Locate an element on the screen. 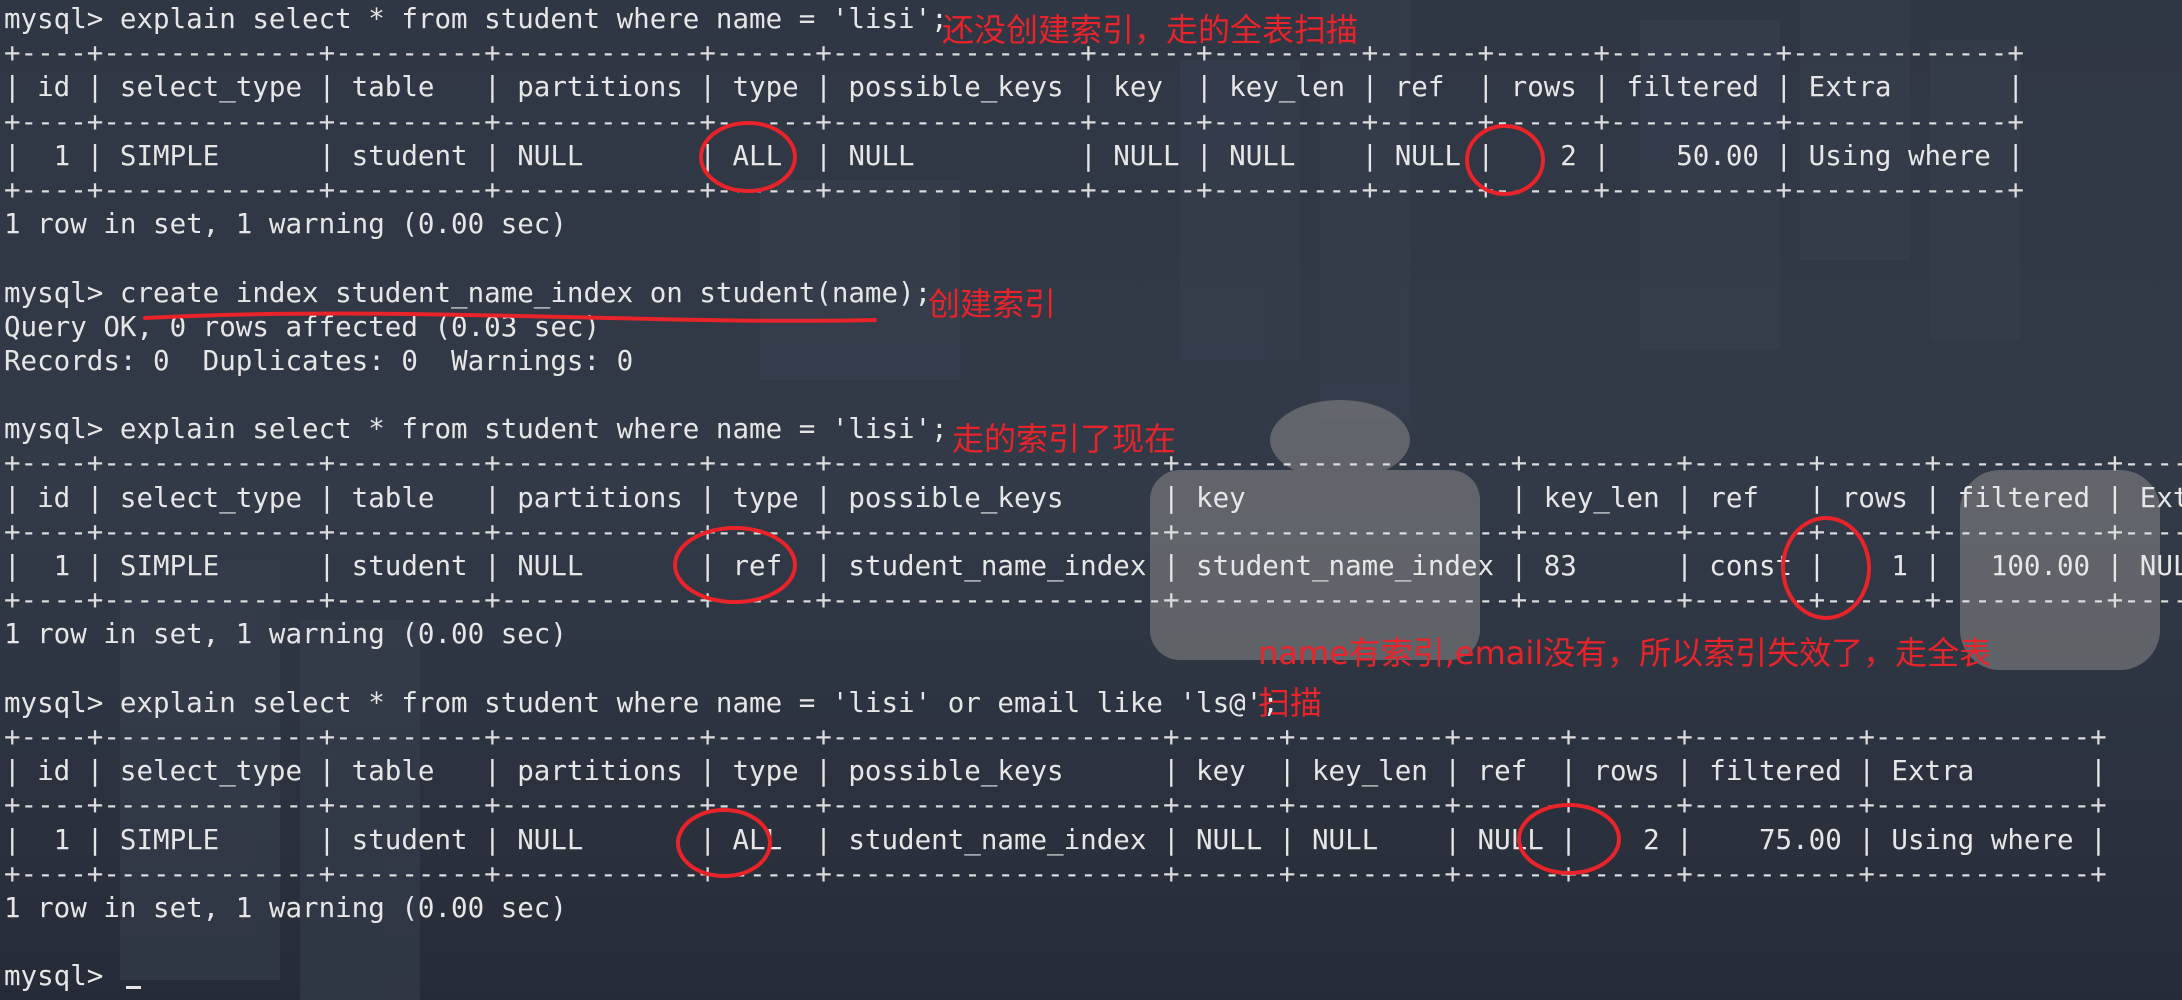 This screenshot has height=1000, width=2182. annotation-create-index: 创建索引 is located at coordinates (992, 304).